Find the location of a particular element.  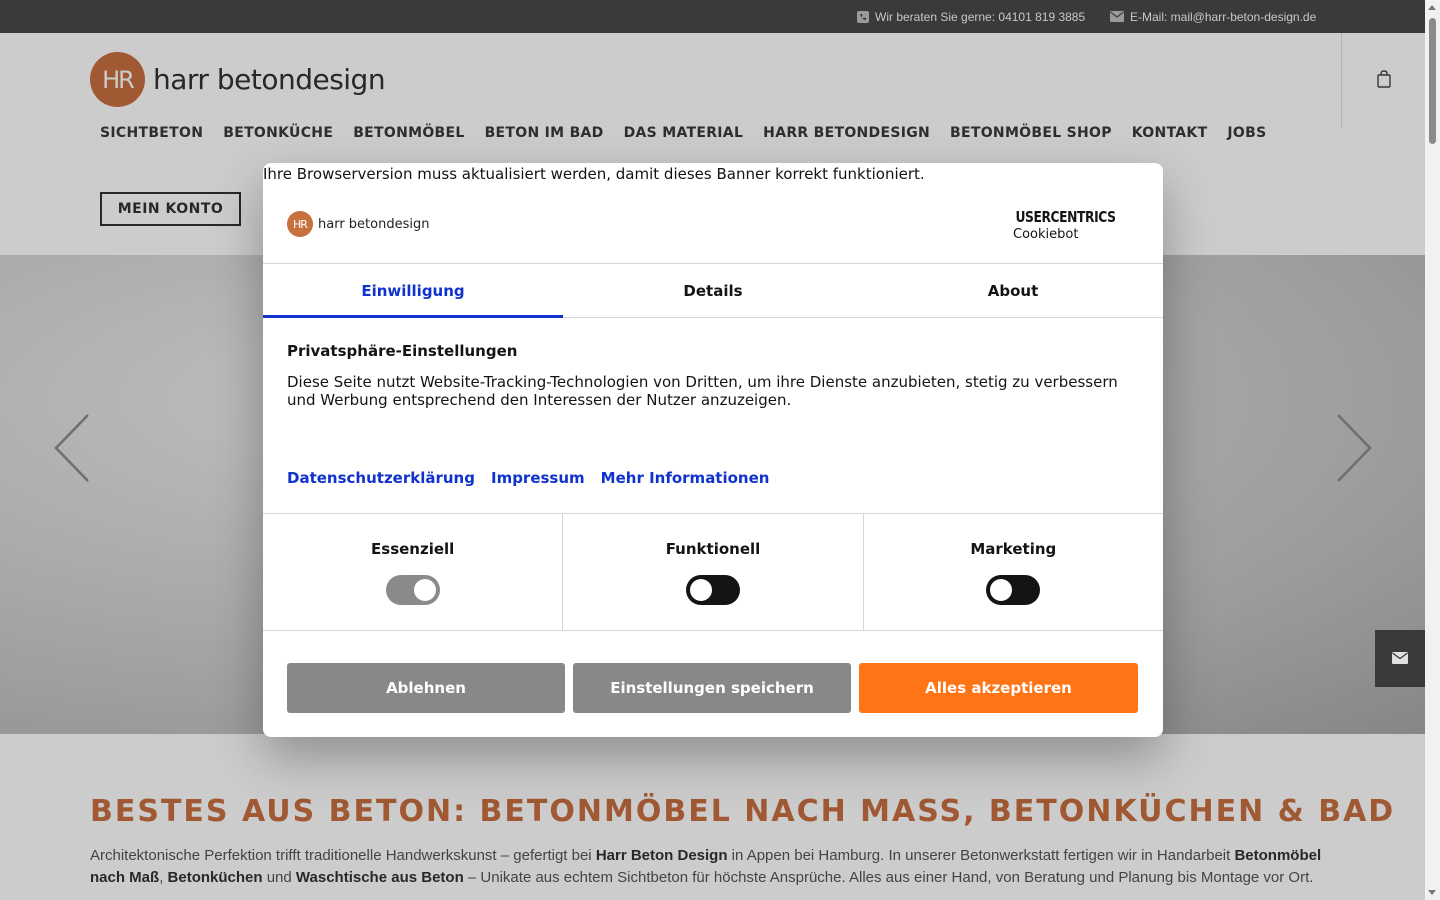

consent-tabs: Einwilligung Details About is located at coordinates (713, 290).